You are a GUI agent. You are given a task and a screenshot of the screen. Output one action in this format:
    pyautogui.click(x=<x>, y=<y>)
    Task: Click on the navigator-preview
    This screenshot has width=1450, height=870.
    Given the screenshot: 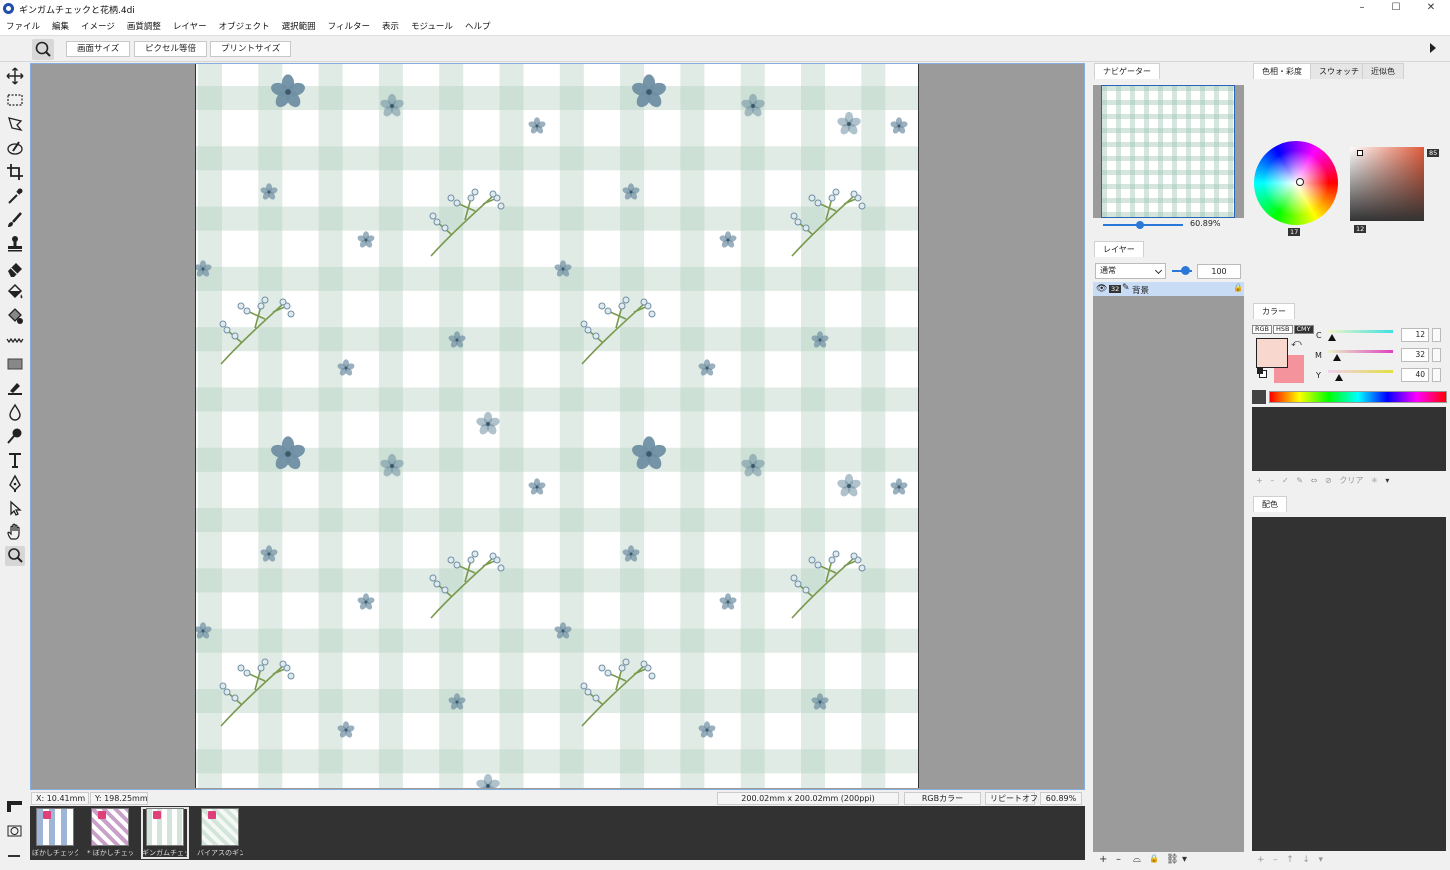 What is the action you would take?
    pyautogui.click(x=1168, y=151)
    